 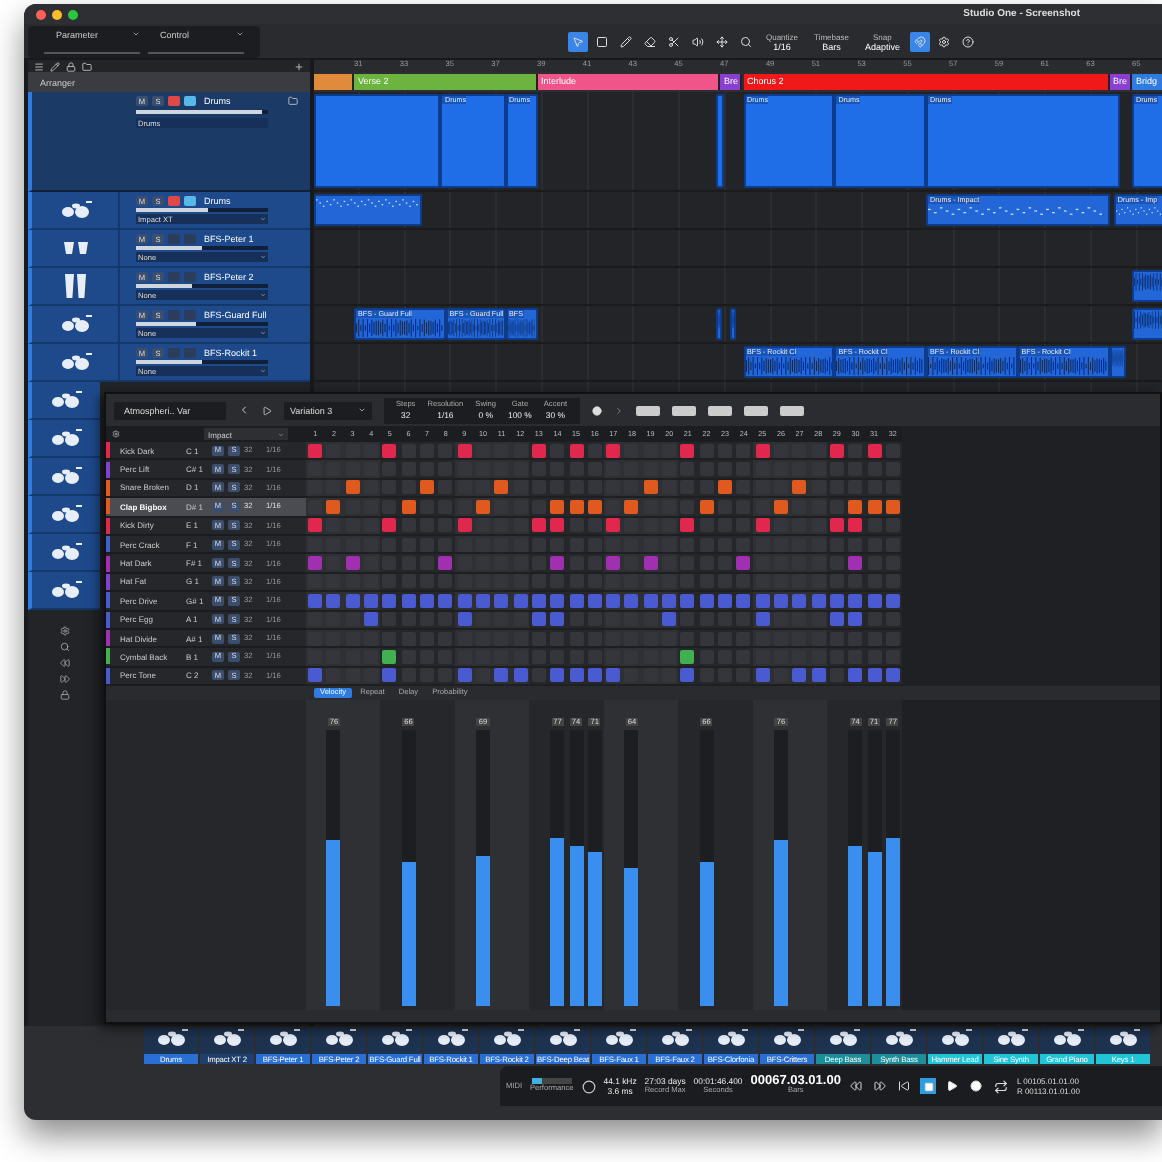 I want to click on stop-button, so click(x=928, y=1086).